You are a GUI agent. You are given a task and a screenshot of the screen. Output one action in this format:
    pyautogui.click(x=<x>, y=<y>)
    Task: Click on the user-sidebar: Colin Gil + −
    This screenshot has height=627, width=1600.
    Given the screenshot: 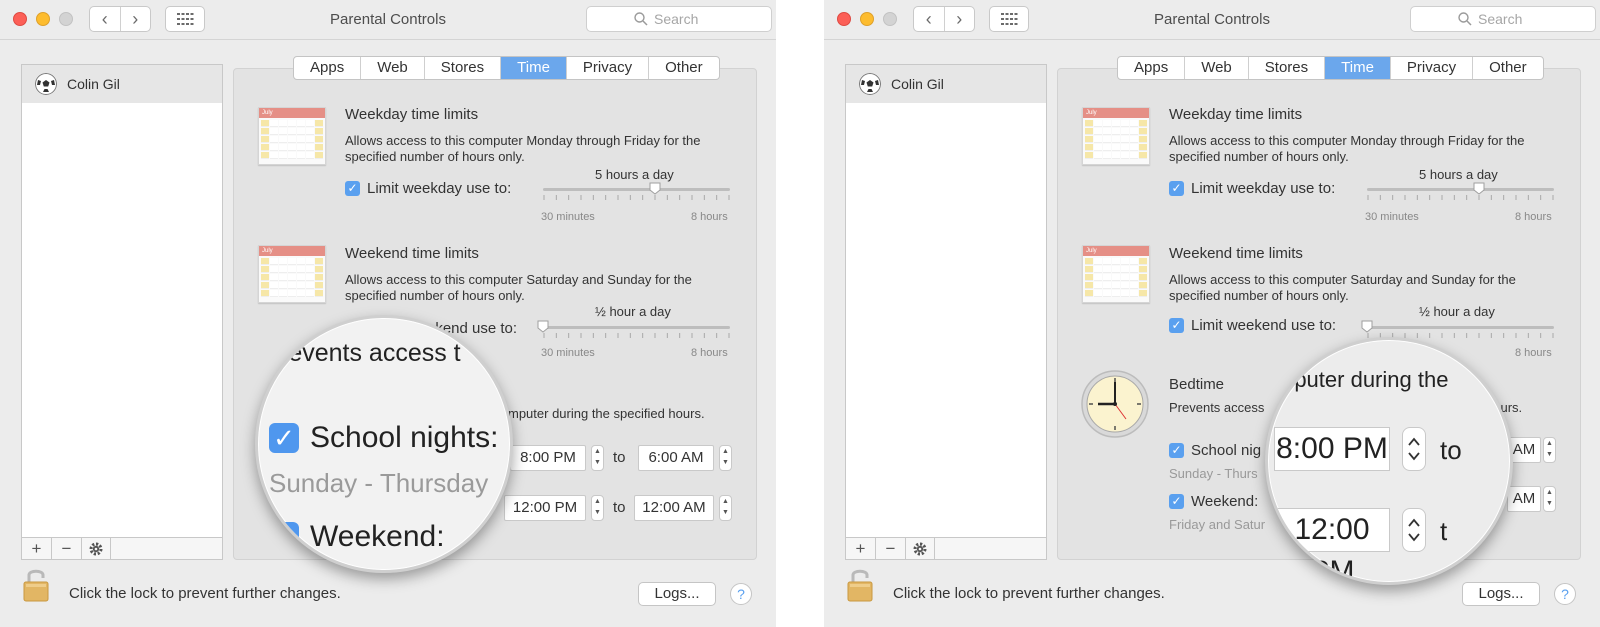 What is the action you would take?
    pyautogui.click(x=122, y=312)
    